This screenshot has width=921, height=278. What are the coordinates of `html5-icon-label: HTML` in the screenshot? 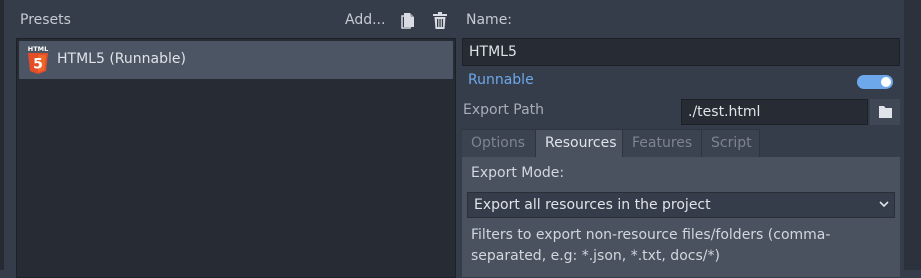 It's located at (38, 49).